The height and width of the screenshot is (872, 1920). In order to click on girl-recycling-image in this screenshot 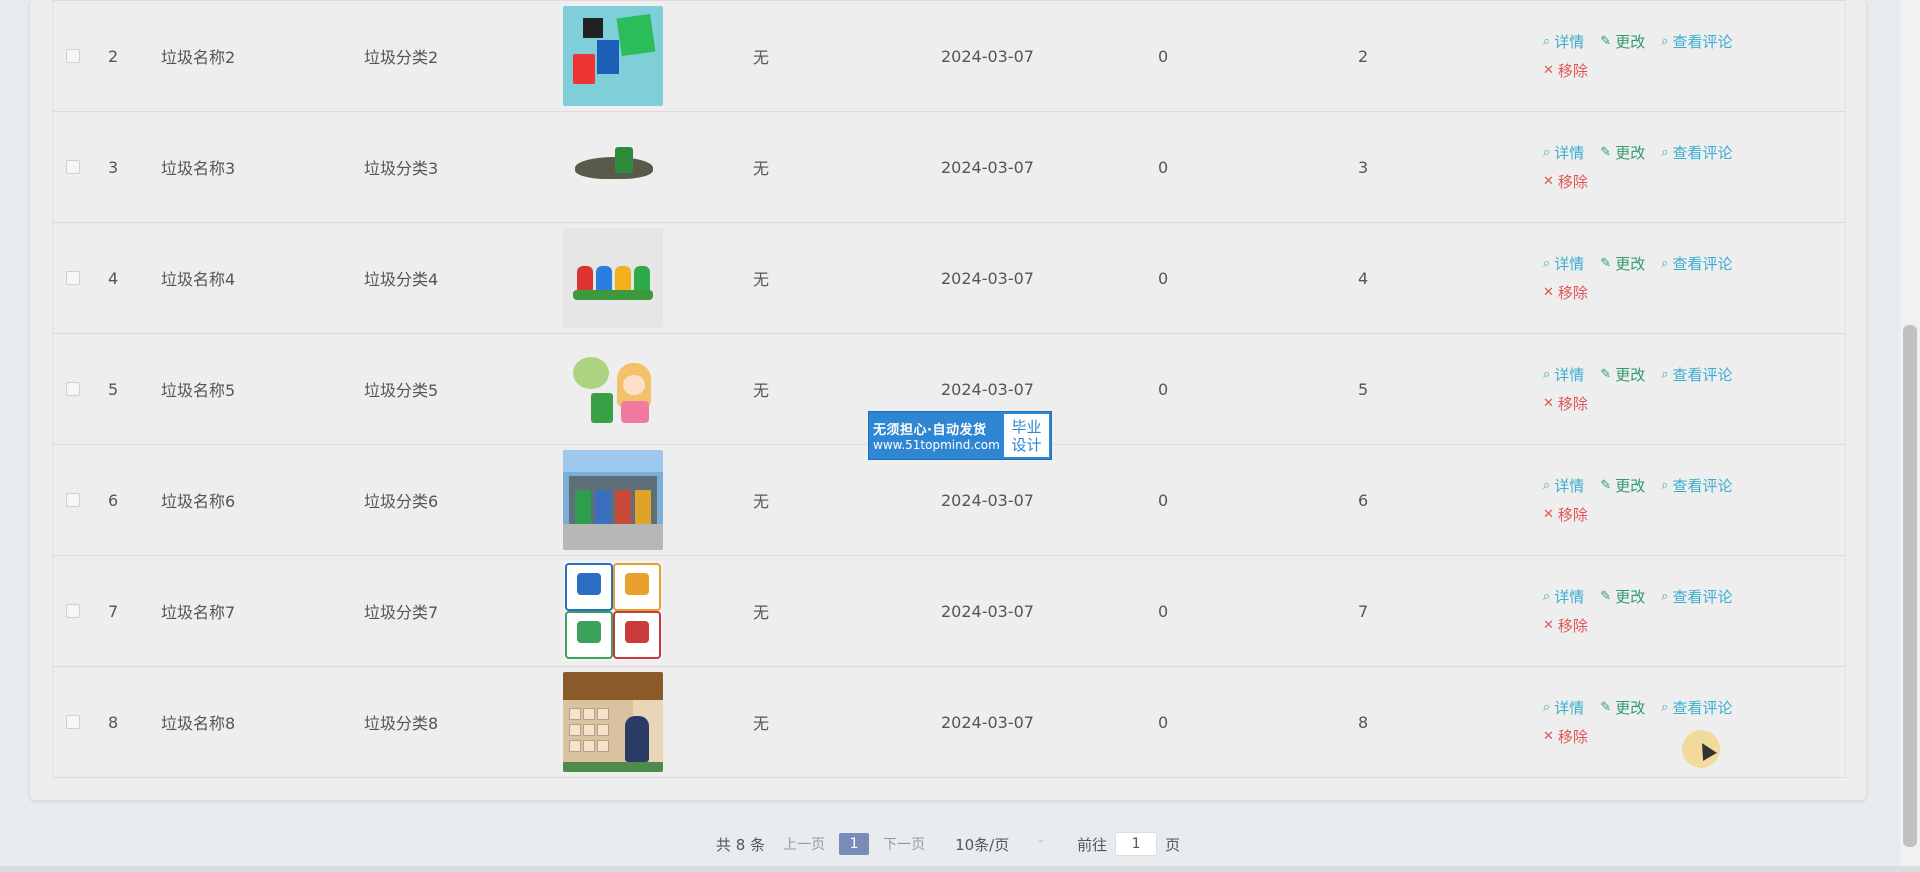, I will do `click(613, 389)`.